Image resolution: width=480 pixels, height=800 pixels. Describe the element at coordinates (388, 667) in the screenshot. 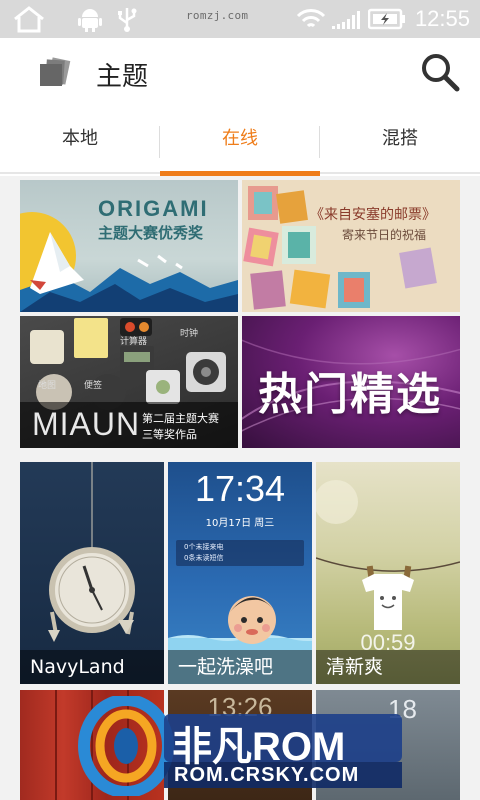

I see `theme-name: 清新爽` at that location.